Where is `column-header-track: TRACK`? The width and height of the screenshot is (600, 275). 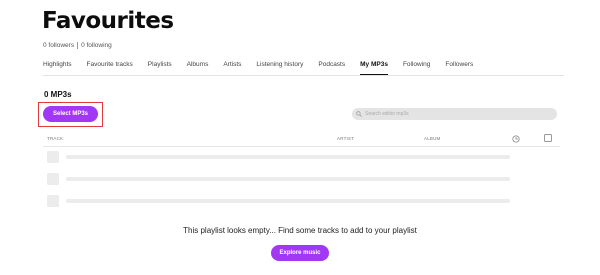 column-header-track: TRACK is located at coordinates (55, 138).